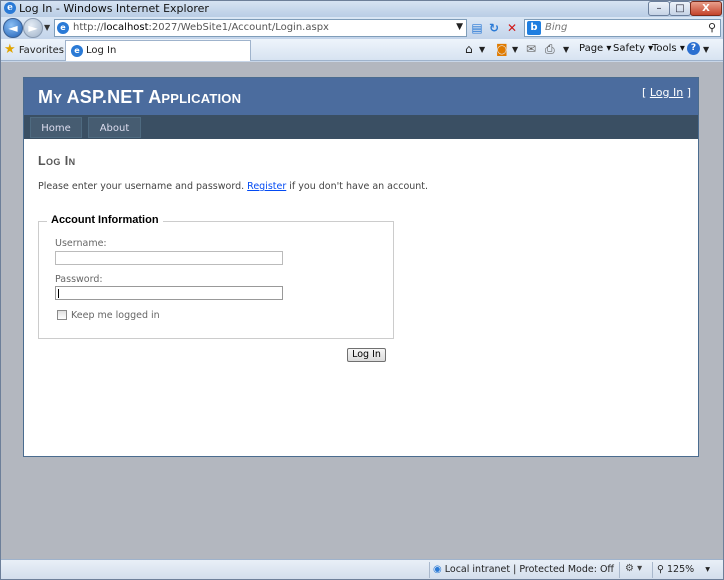 The width and height of the screenshot is (724, 580). Describe the element at coordinates (459, 27) in the screenshot. I see `address-dropdown-icon: ▼` at that location.